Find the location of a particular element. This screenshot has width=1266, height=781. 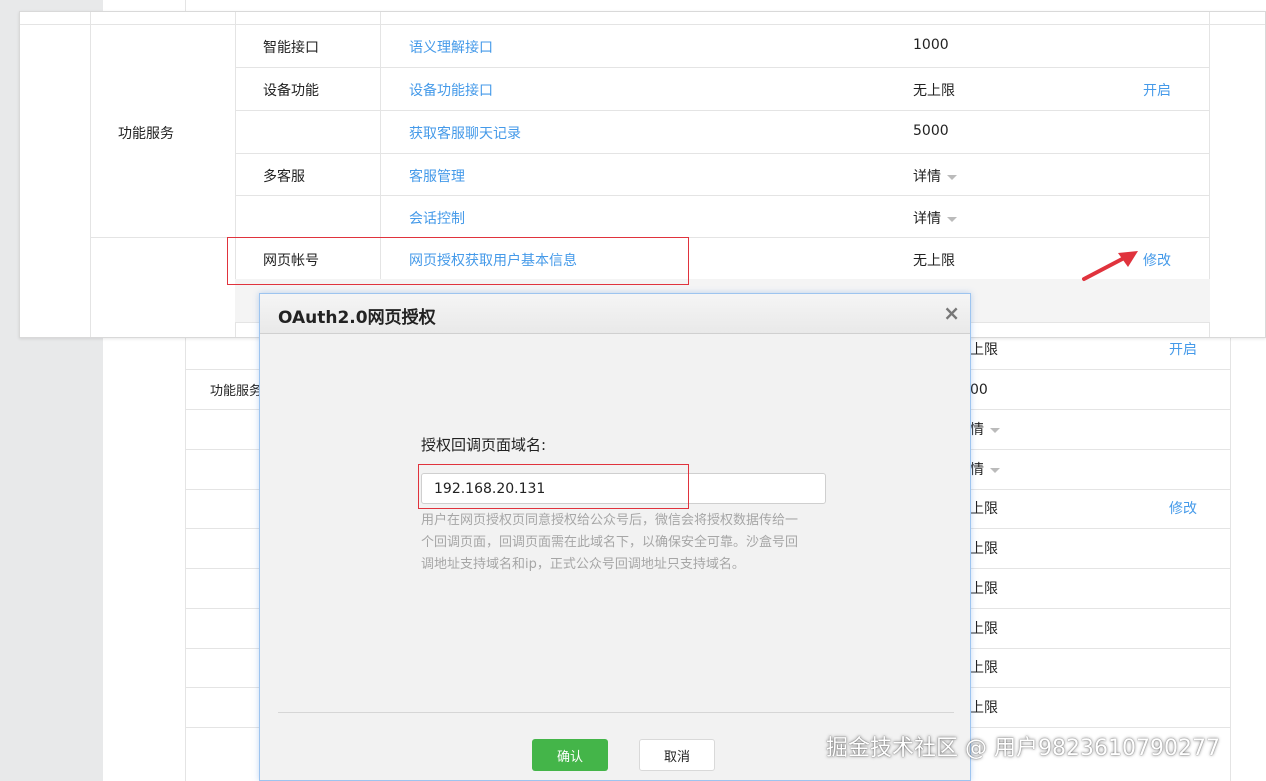

callback-domain-label: 授权回调页面域名: is located at coordinates (484, 445).